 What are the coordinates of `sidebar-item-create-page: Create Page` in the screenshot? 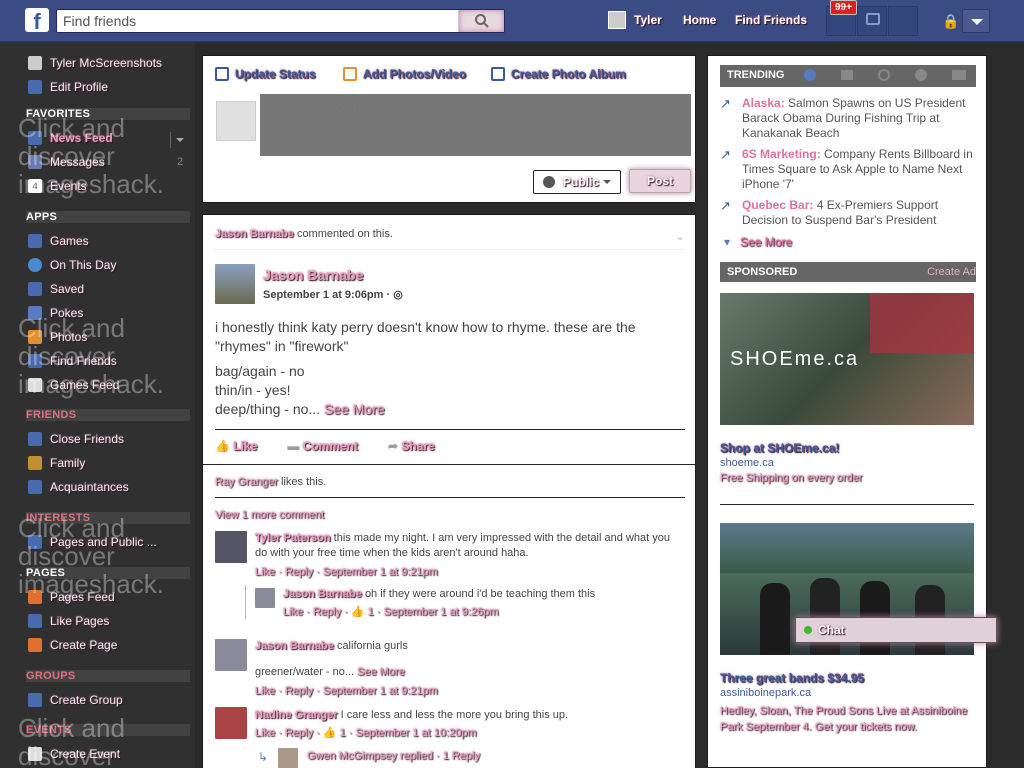 It's located at (72, 645).